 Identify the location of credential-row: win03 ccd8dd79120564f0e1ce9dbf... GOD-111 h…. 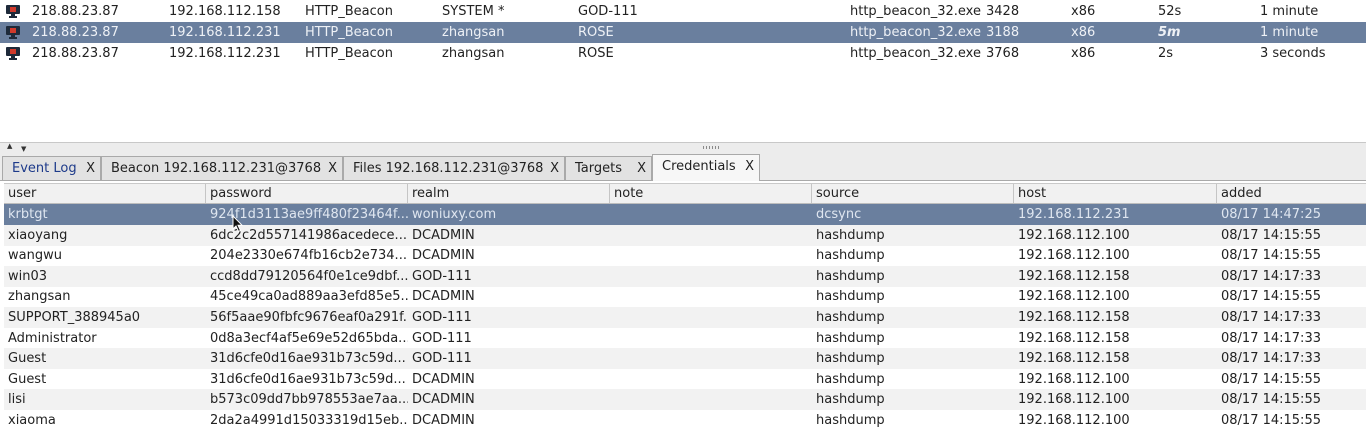
(685, 276).